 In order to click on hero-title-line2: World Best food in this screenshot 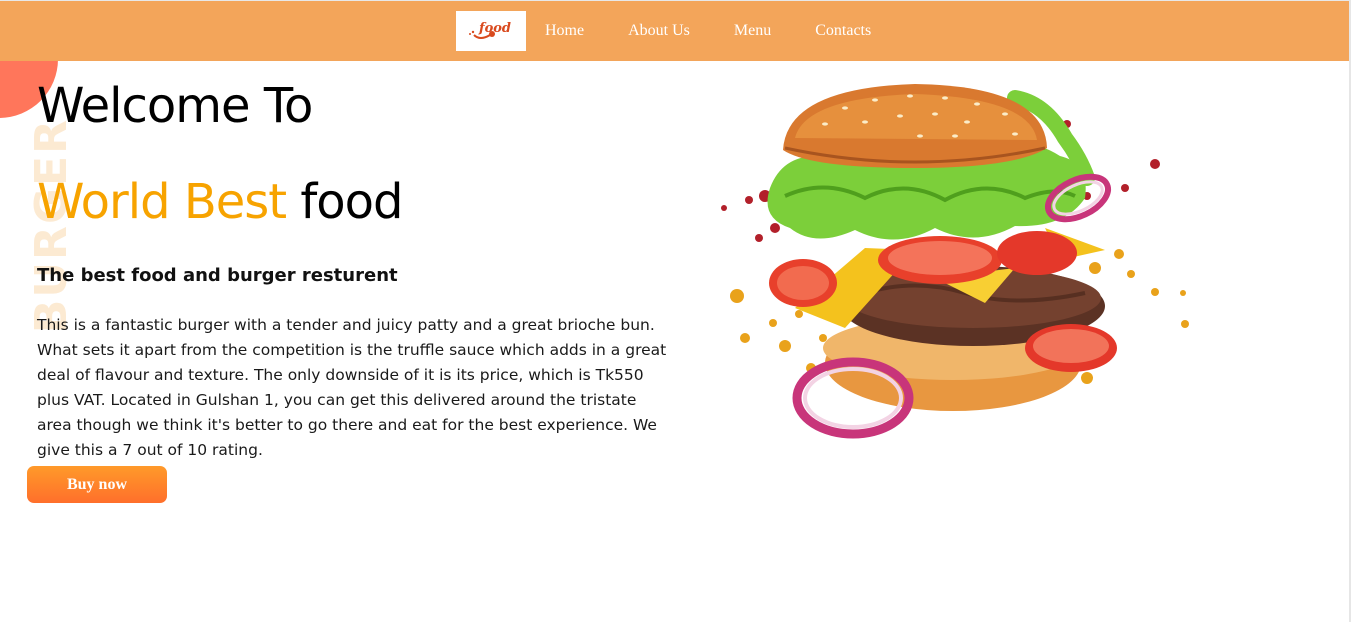, I will do `click(220, 202)`.